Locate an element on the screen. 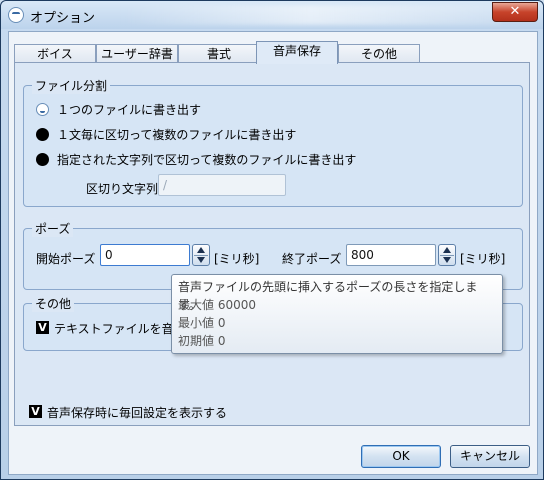 The height and width of the screenshot is (480, 544). tab-voice: ボイス is located at coordinates (55, 53).